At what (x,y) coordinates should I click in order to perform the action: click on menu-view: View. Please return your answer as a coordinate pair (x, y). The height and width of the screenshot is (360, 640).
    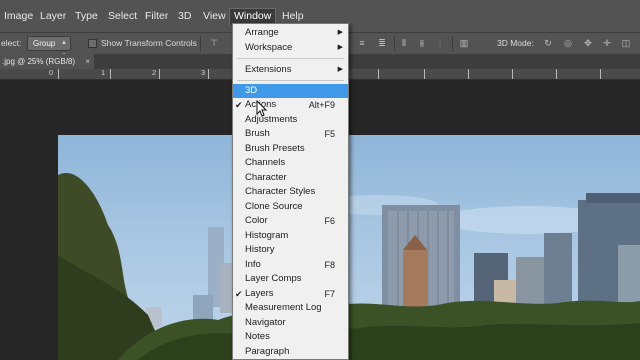
    Looking at the image, I should click on (214, 16).